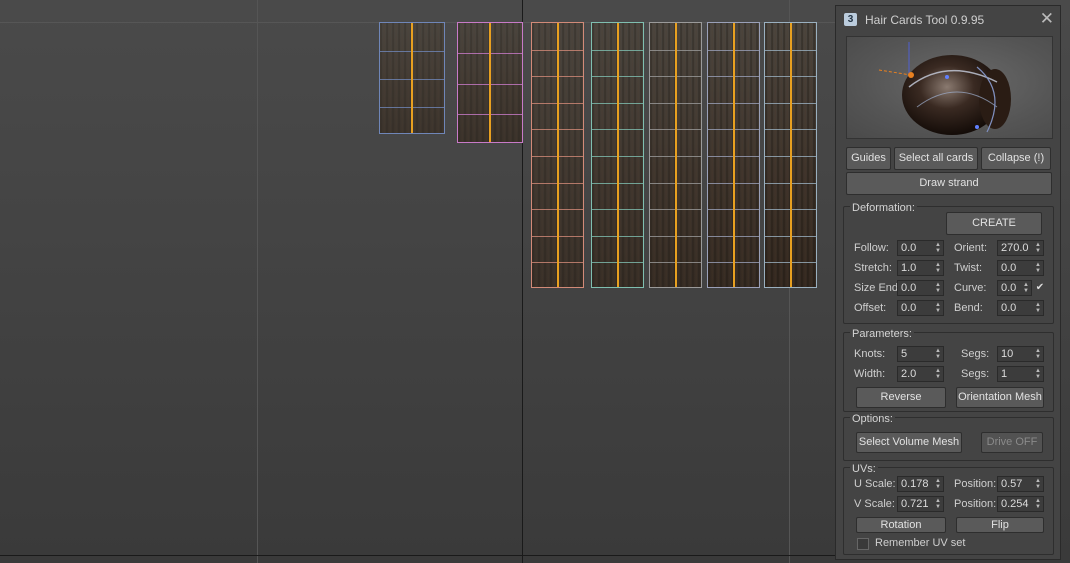 This screenshot has width=1070, height=563. I want to click on u-position-value: 0.57, so click(1012, 484).